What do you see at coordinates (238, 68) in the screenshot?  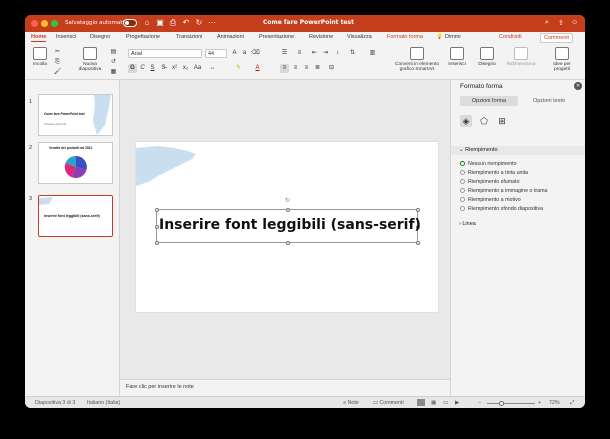 I see `highlight-icon: ✎` at bounding box center [238, 68].